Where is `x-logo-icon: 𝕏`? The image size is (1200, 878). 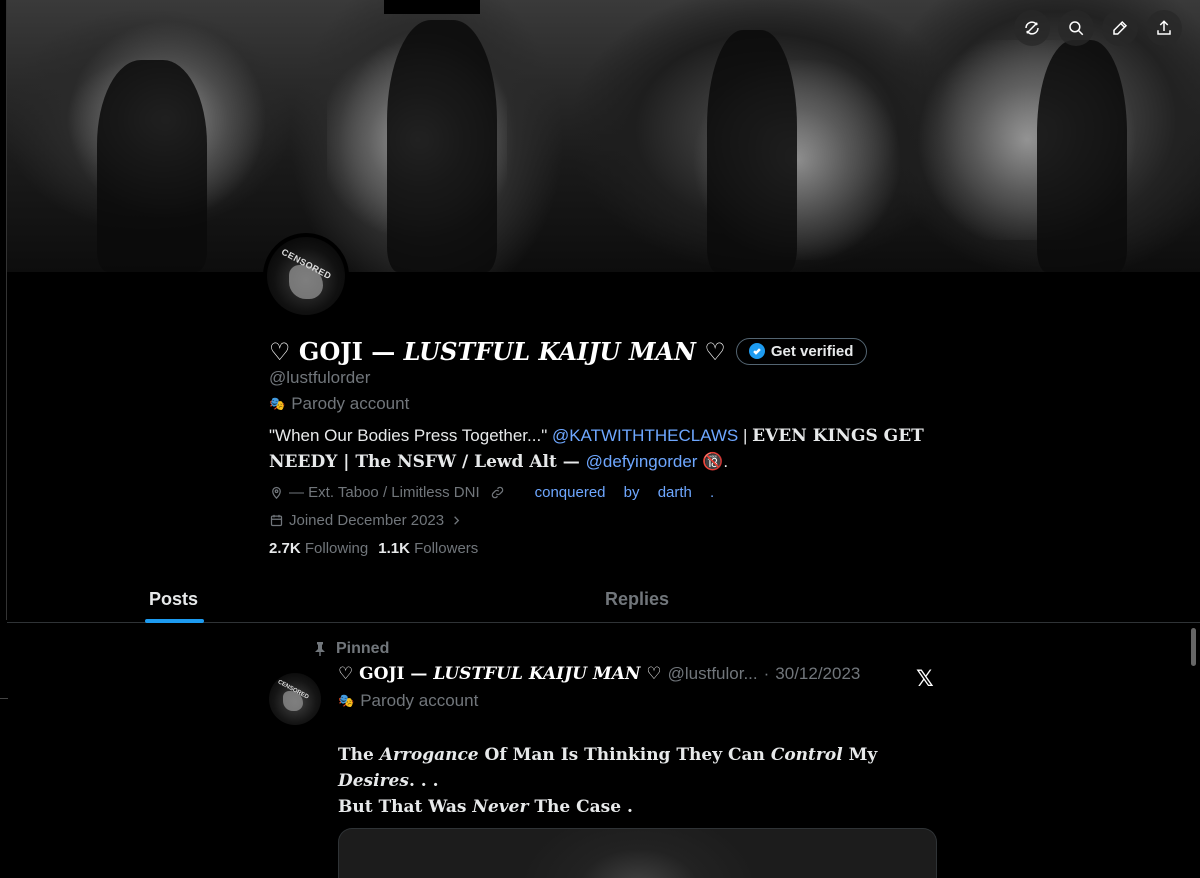 x-logo-icon: 𝕏 is located at coordinates (925, 678).